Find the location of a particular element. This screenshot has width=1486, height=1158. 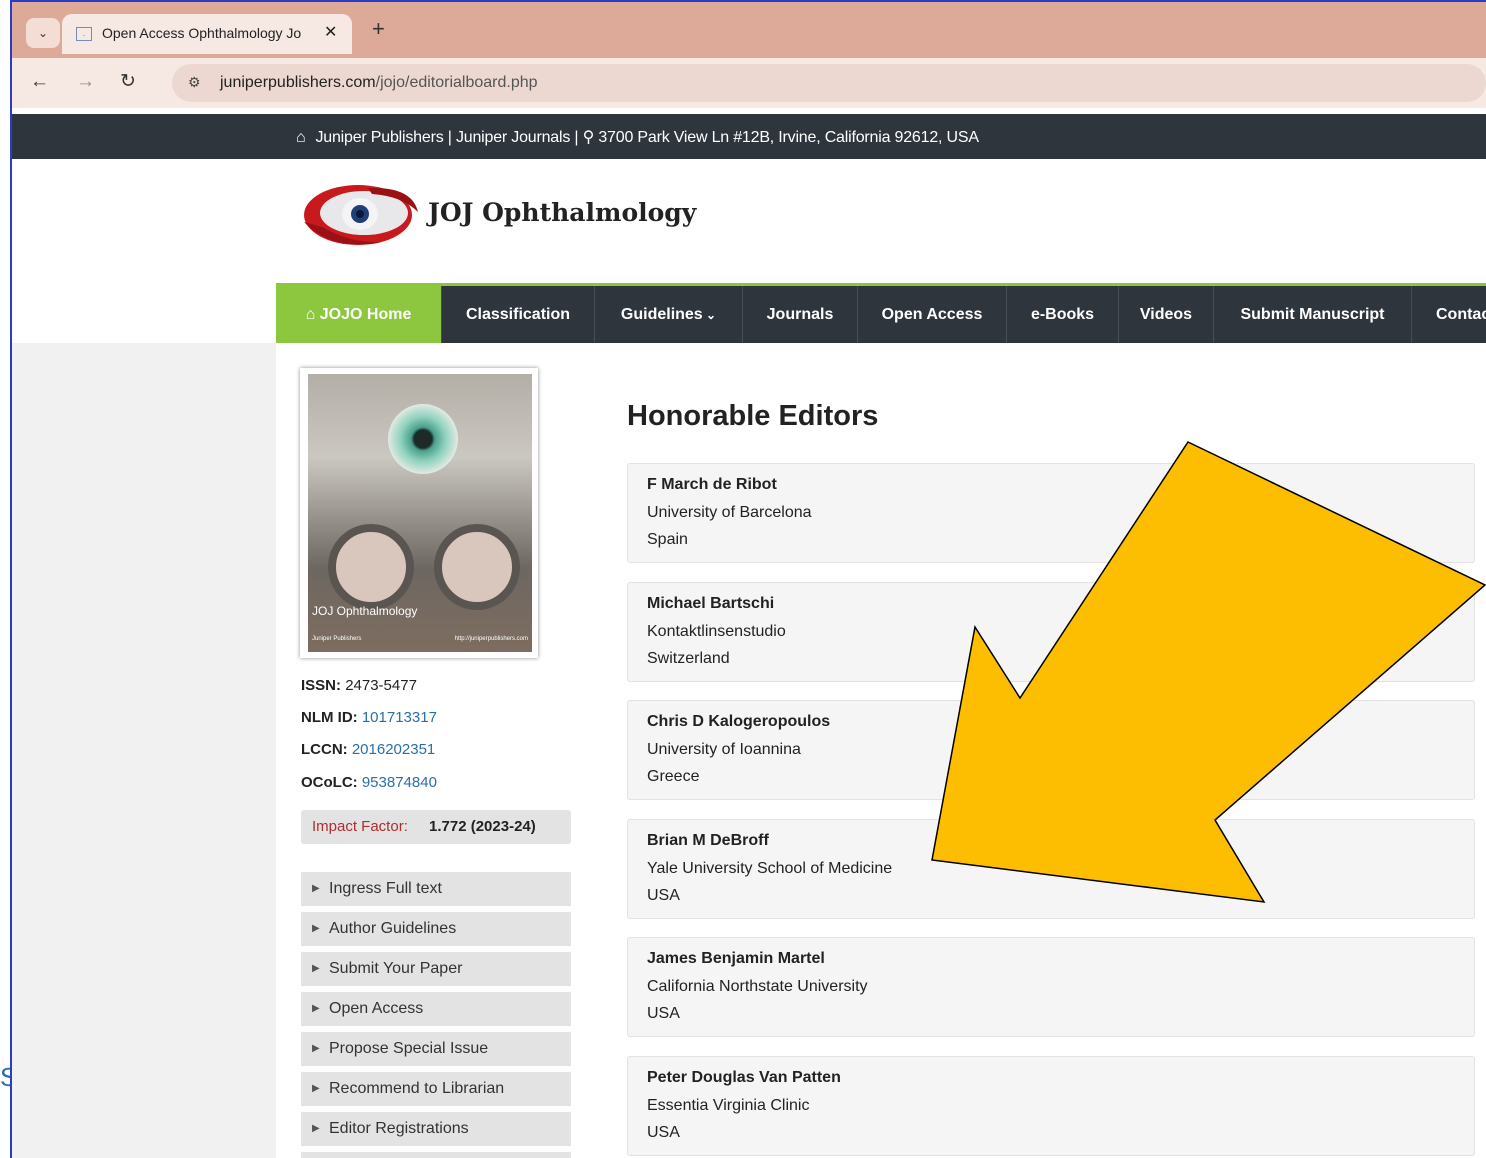

sidebar-link-partial is located at coordinates (436, 1155).